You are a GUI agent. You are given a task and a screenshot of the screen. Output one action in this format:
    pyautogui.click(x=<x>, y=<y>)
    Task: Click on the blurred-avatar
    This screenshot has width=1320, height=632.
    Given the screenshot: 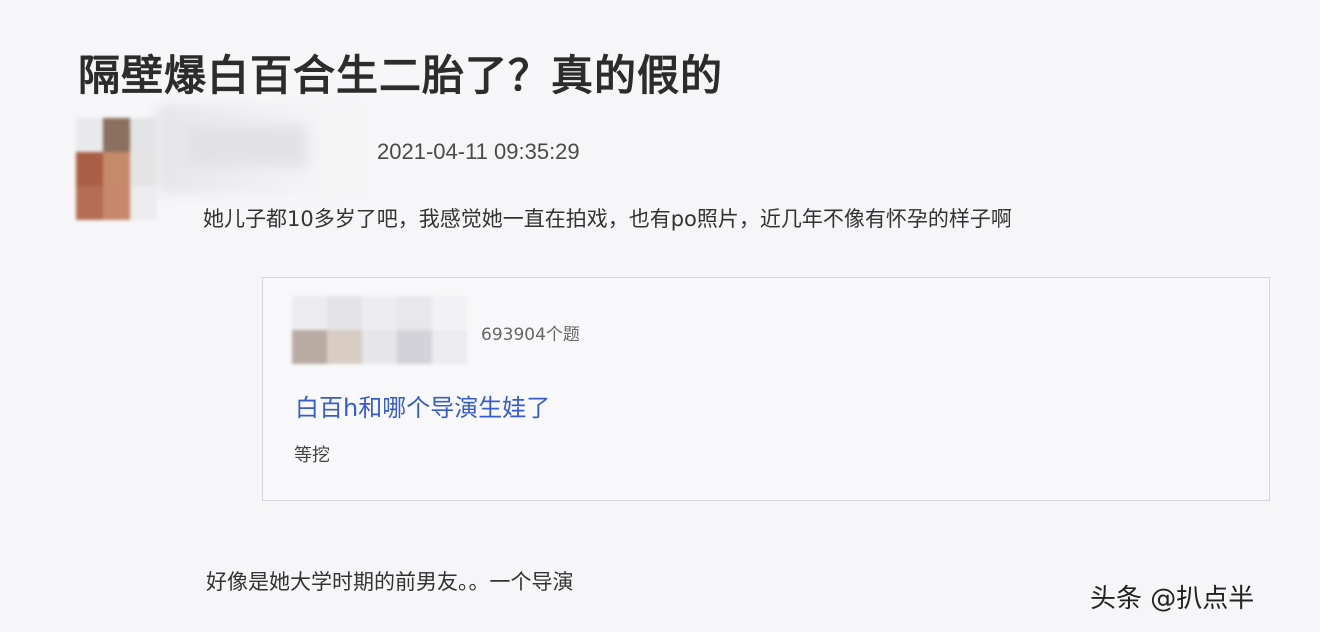 What is the action you would take?
    pyautogui.click(x=116, y=170)
    